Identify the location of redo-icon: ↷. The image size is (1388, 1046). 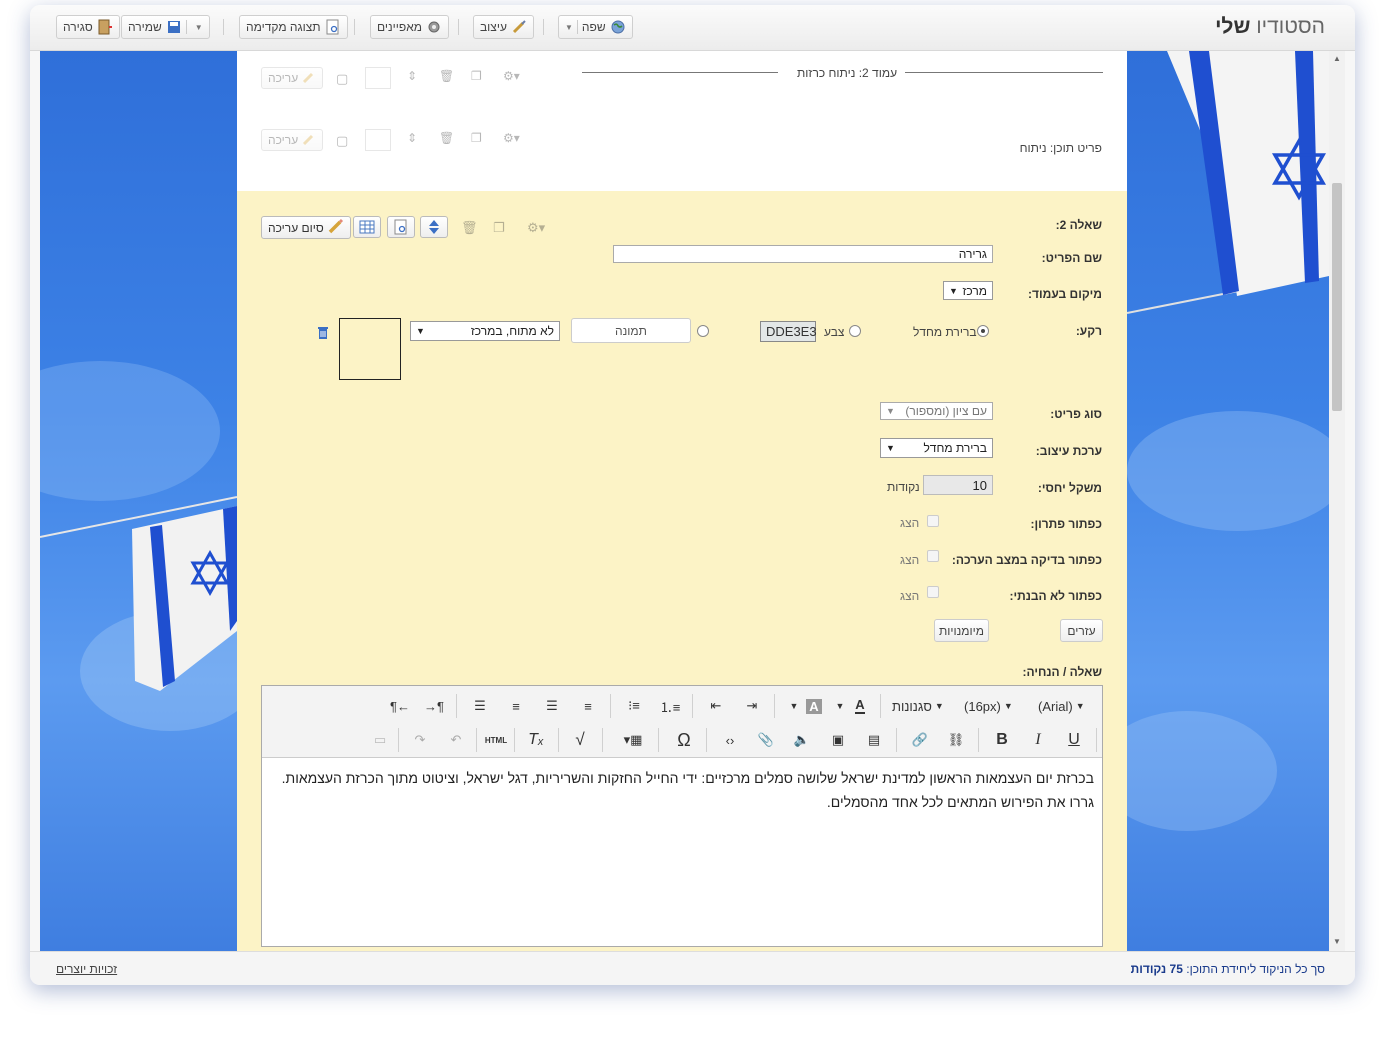
(420, 740).